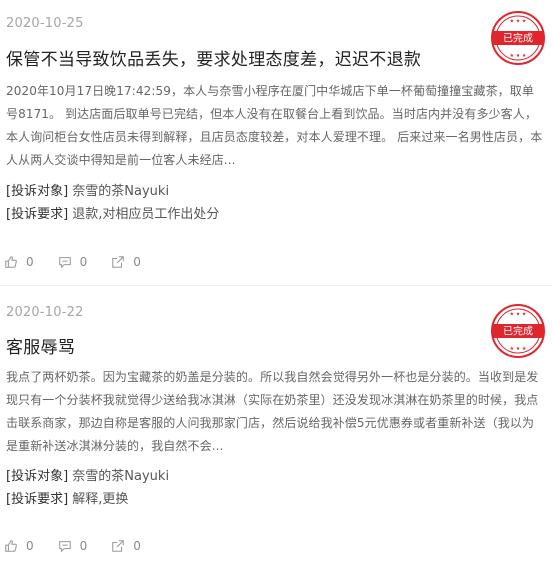 This screenshot has height=566, width=552. What do you see at coordinates (213, 57) in the screenshot?
I see `complaint-title: 保管不当导致饮品丢失，要求处理态度差，迟迟不退款` at bounding box center [213, 57].